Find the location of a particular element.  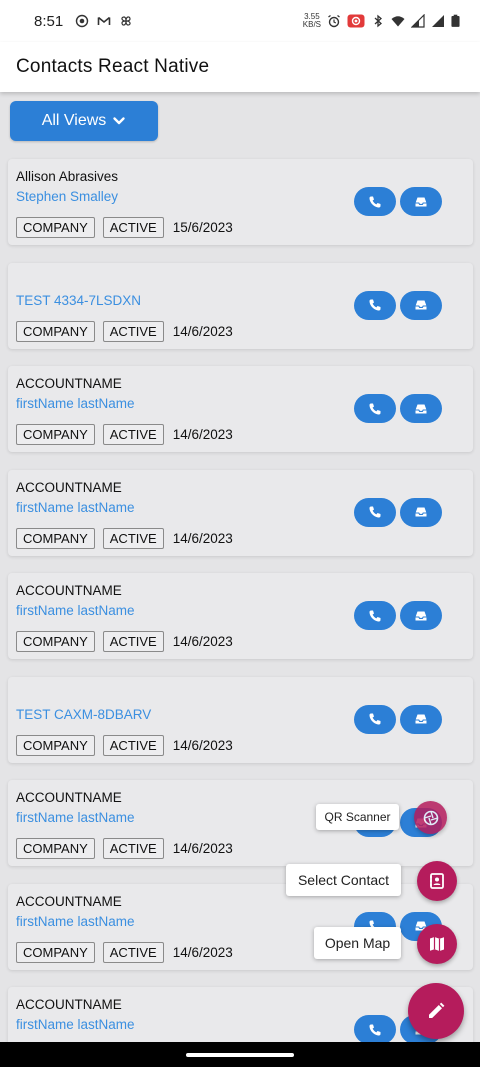

pencil-icon is located at coordinates (437, 1010).